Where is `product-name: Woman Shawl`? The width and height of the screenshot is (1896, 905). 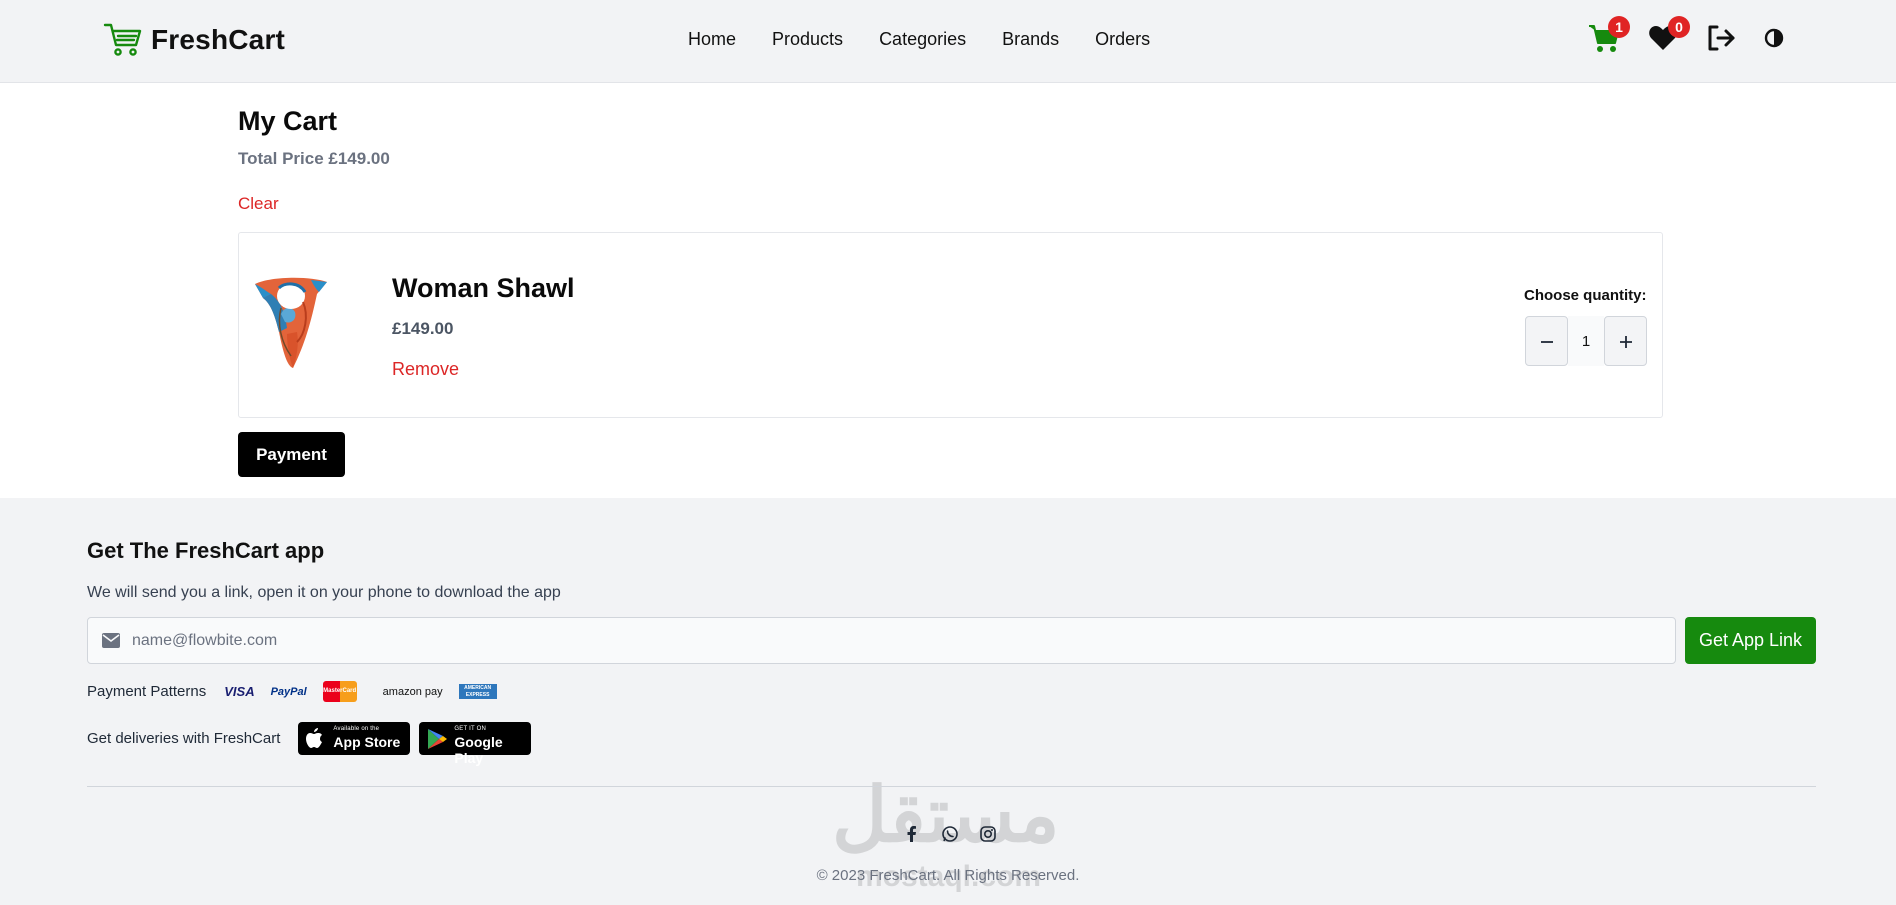
product-name: Woman Shawl is located at coordinates (483, 288).